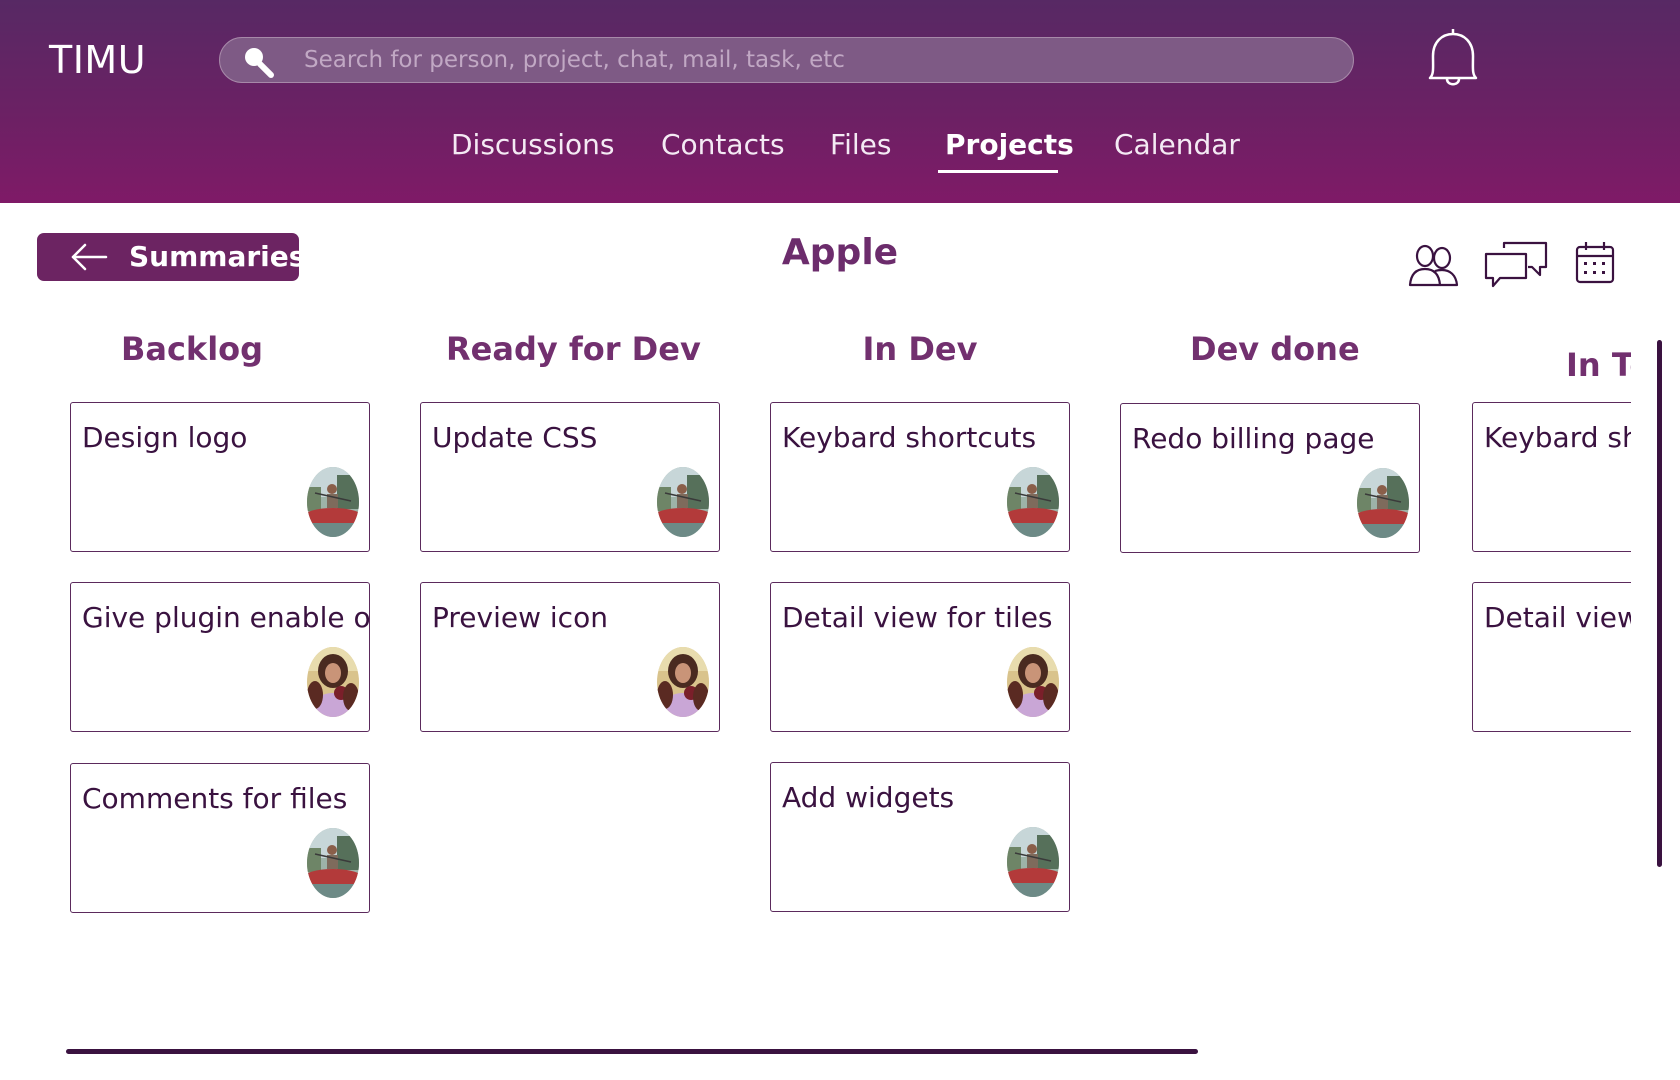 This screenshot has height=1080, width=1680. I want to click on task-card: Update CSS, so click(570, 477).